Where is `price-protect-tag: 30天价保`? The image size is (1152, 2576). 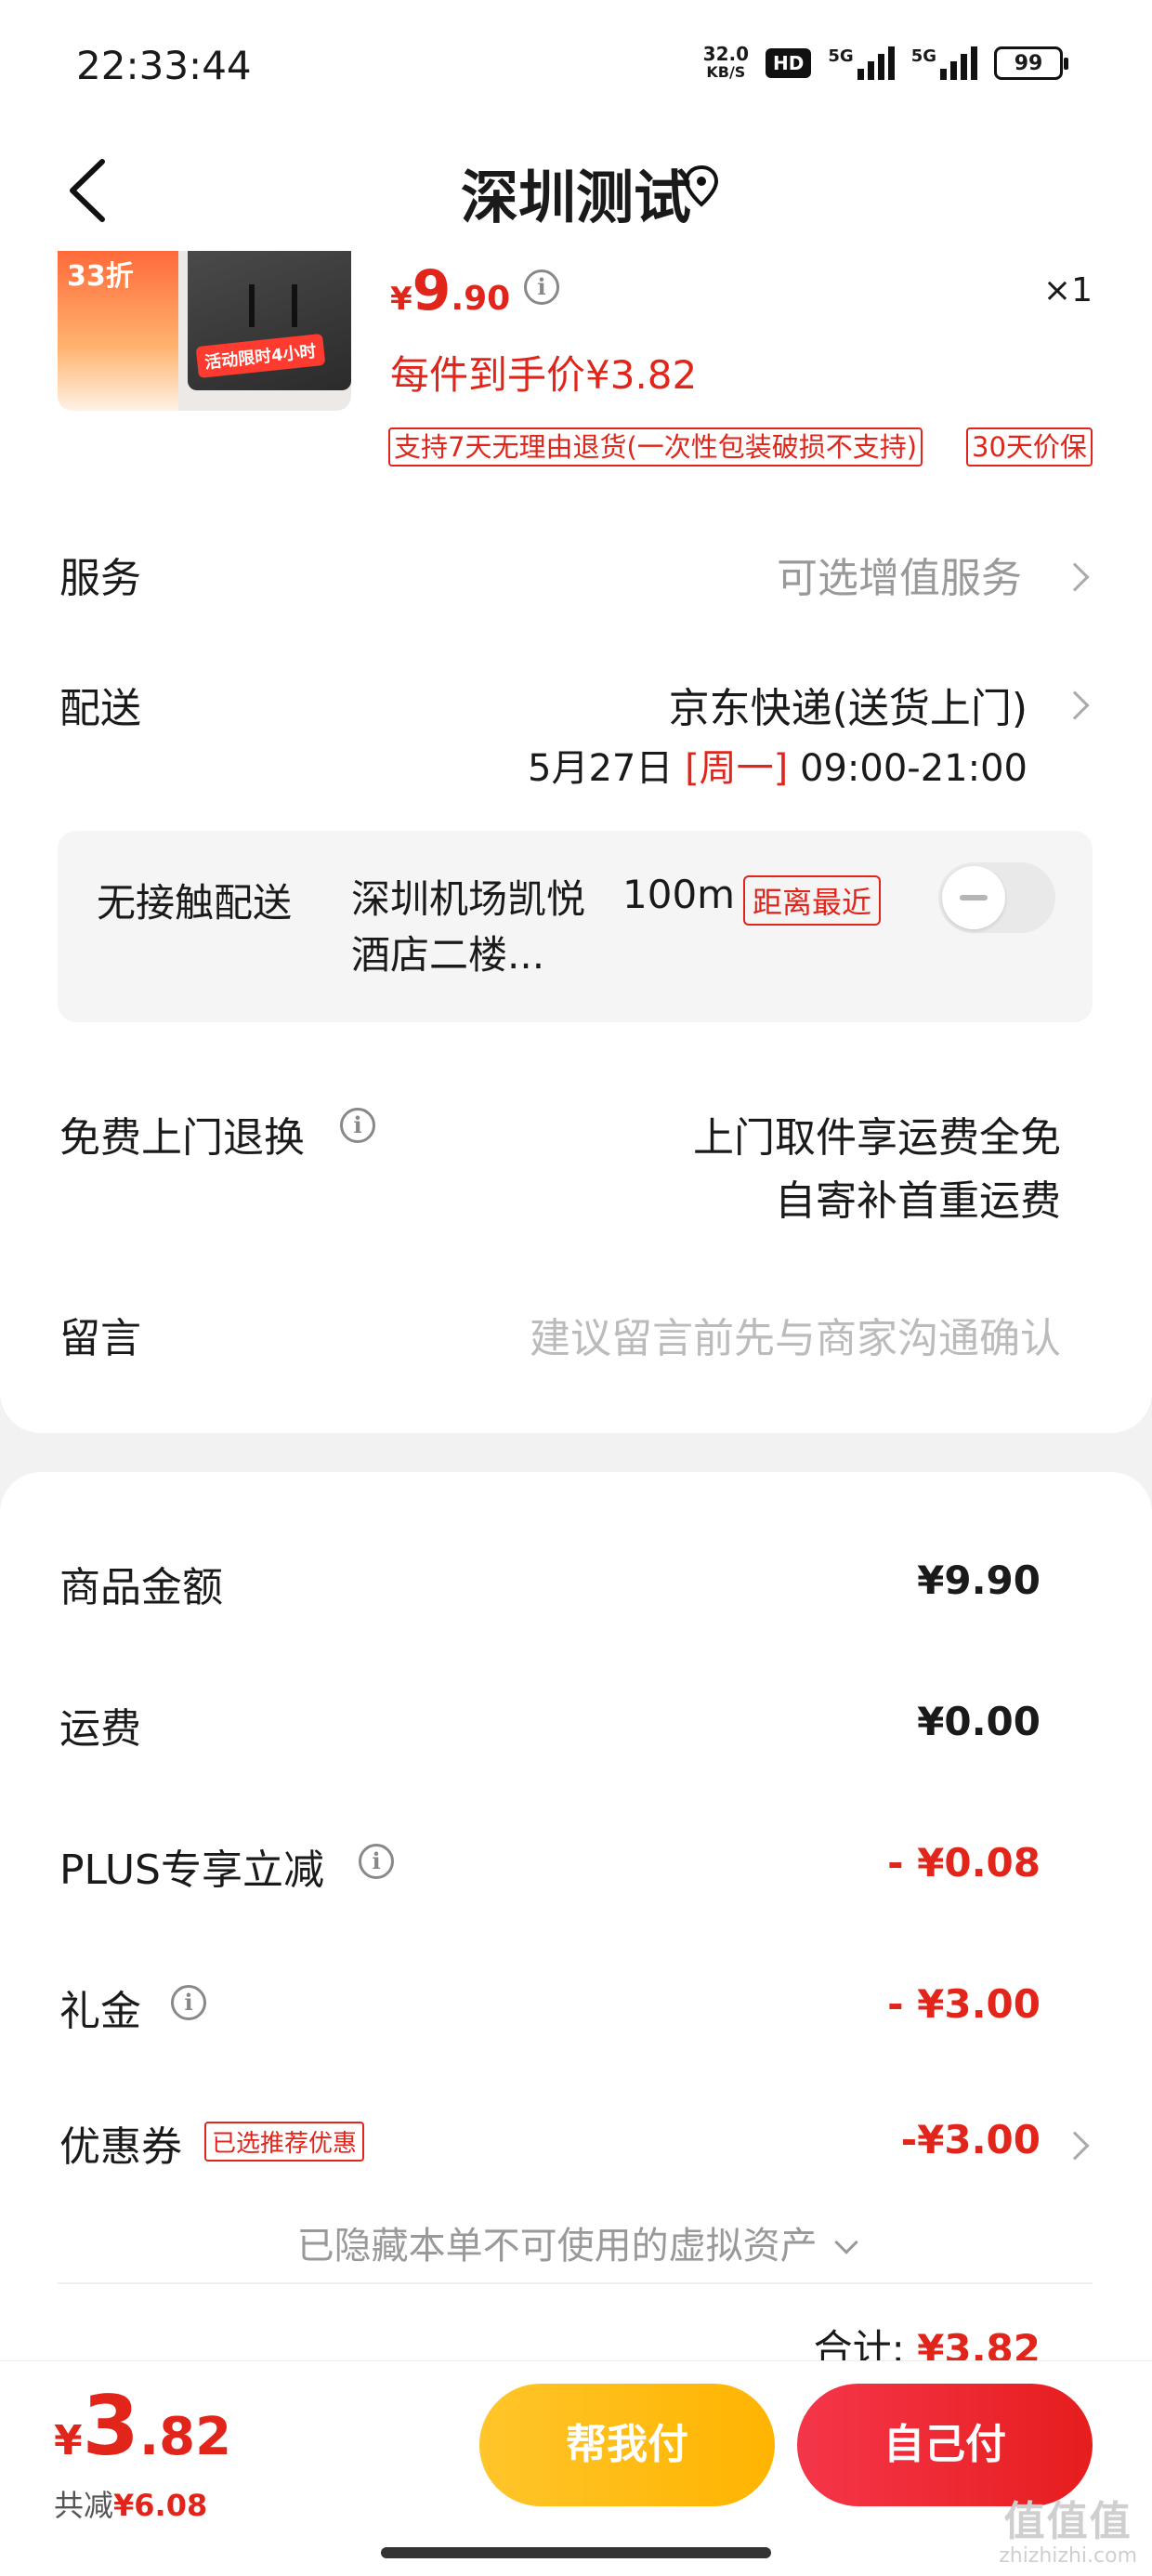
price-protect-tag: 30天价保 is located at coordinates (1029, 447).